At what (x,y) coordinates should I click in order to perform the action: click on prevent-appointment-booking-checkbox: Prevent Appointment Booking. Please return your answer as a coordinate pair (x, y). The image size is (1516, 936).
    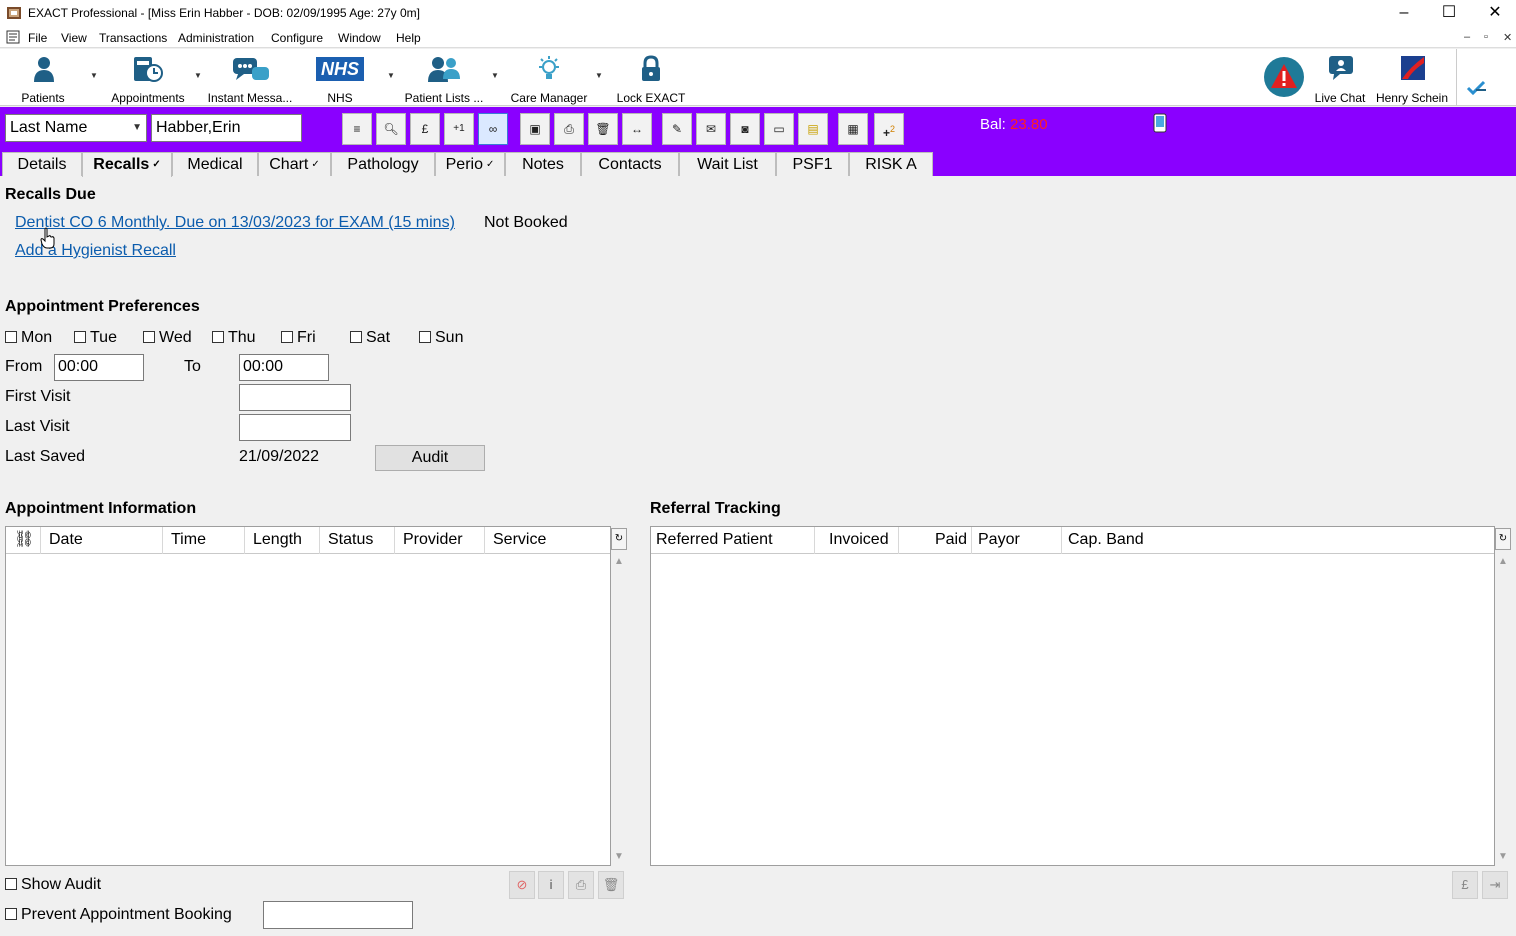
    Looking at the image, I should click on (118, 915).